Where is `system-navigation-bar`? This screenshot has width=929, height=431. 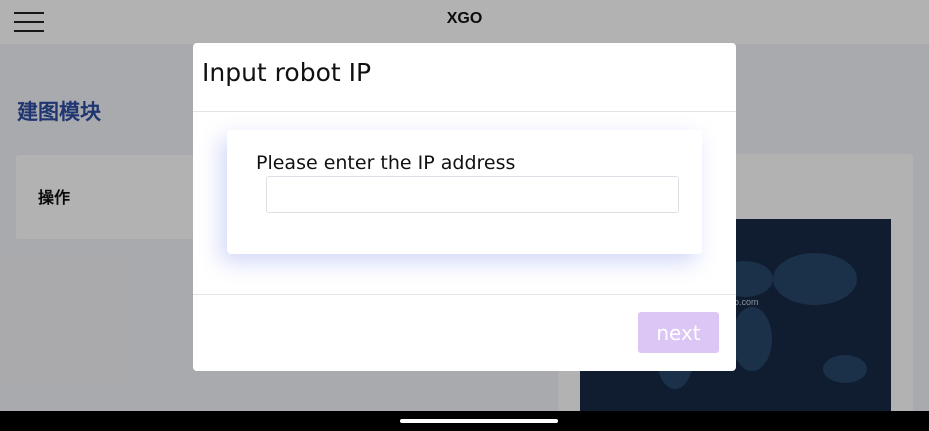
system-navigation-bar is located at coordinates (464, 421).